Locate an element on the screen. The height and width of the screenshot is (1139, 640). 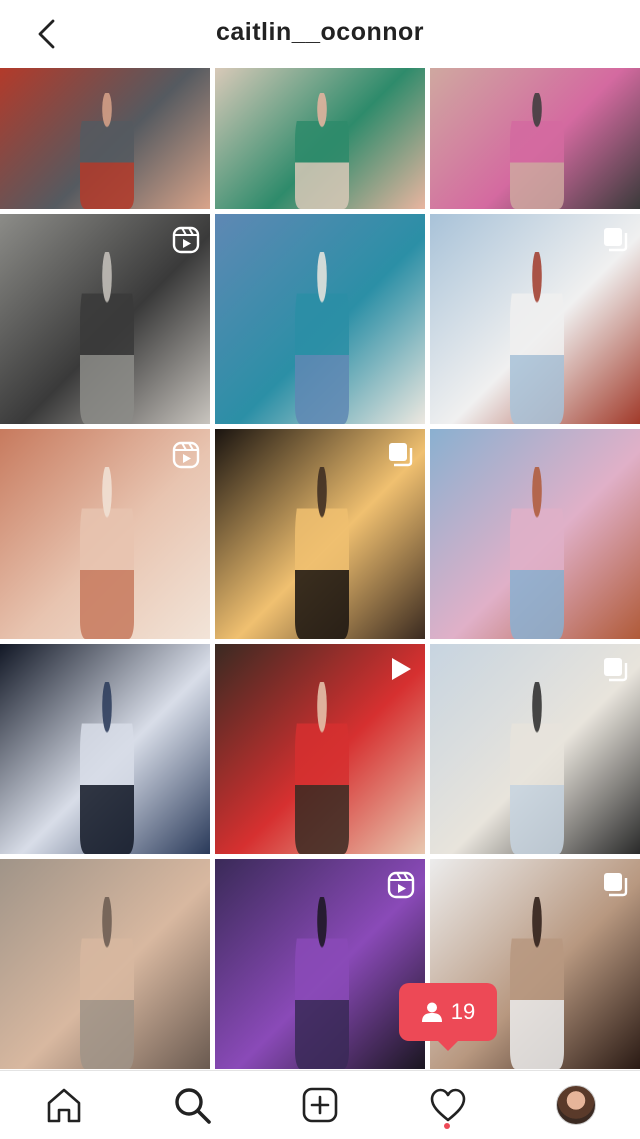
nav-activity is located at coordinates (448, 1105).